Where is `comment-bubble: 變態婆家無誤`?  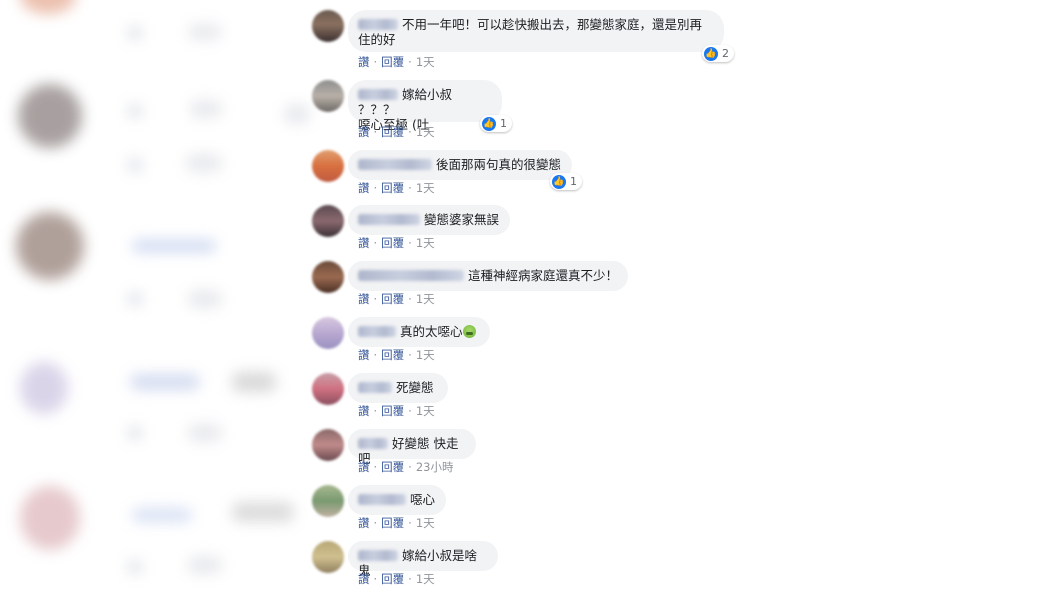 comment-bubble: 變態婆家無誤 is located at coordinates (429, 220).